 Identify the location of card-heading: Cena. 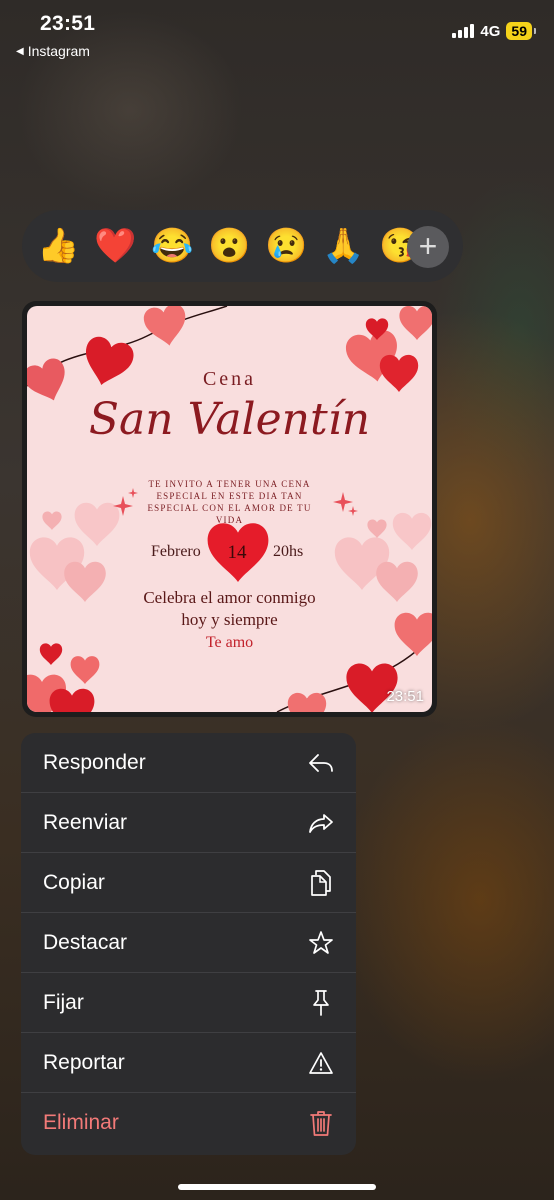
(229, 379).